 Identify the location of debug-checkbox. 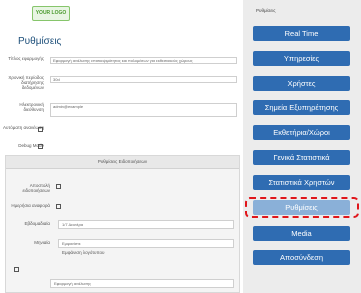
(40, 146).